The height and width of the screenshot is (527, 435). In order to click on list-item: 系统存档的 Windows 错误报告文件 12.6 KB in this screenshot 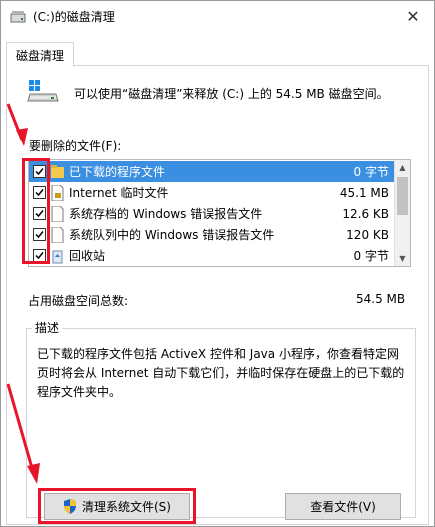, I will do `click(212, 213)`.